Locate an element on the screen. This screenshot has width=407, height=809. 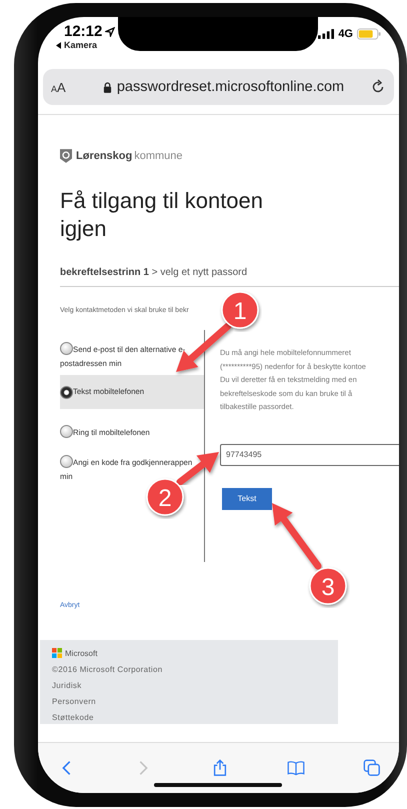
brand-name: Microsoft is located at coordinates (81, 653).